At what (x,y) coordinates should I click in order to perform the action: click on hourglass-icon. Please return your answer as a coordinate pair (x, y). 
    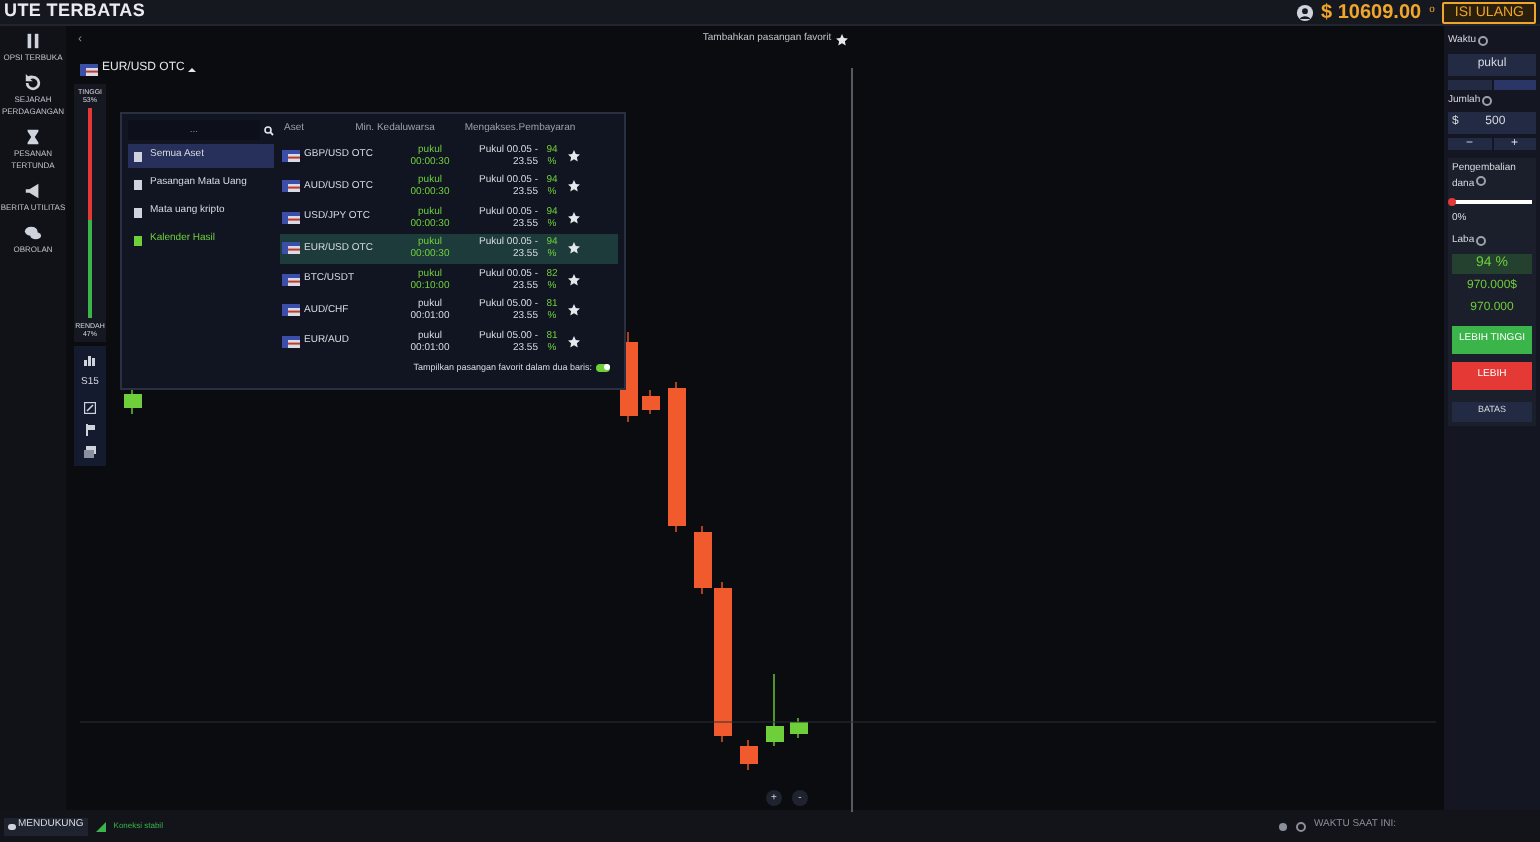
    Looking at the image, I should click on (33, 137).